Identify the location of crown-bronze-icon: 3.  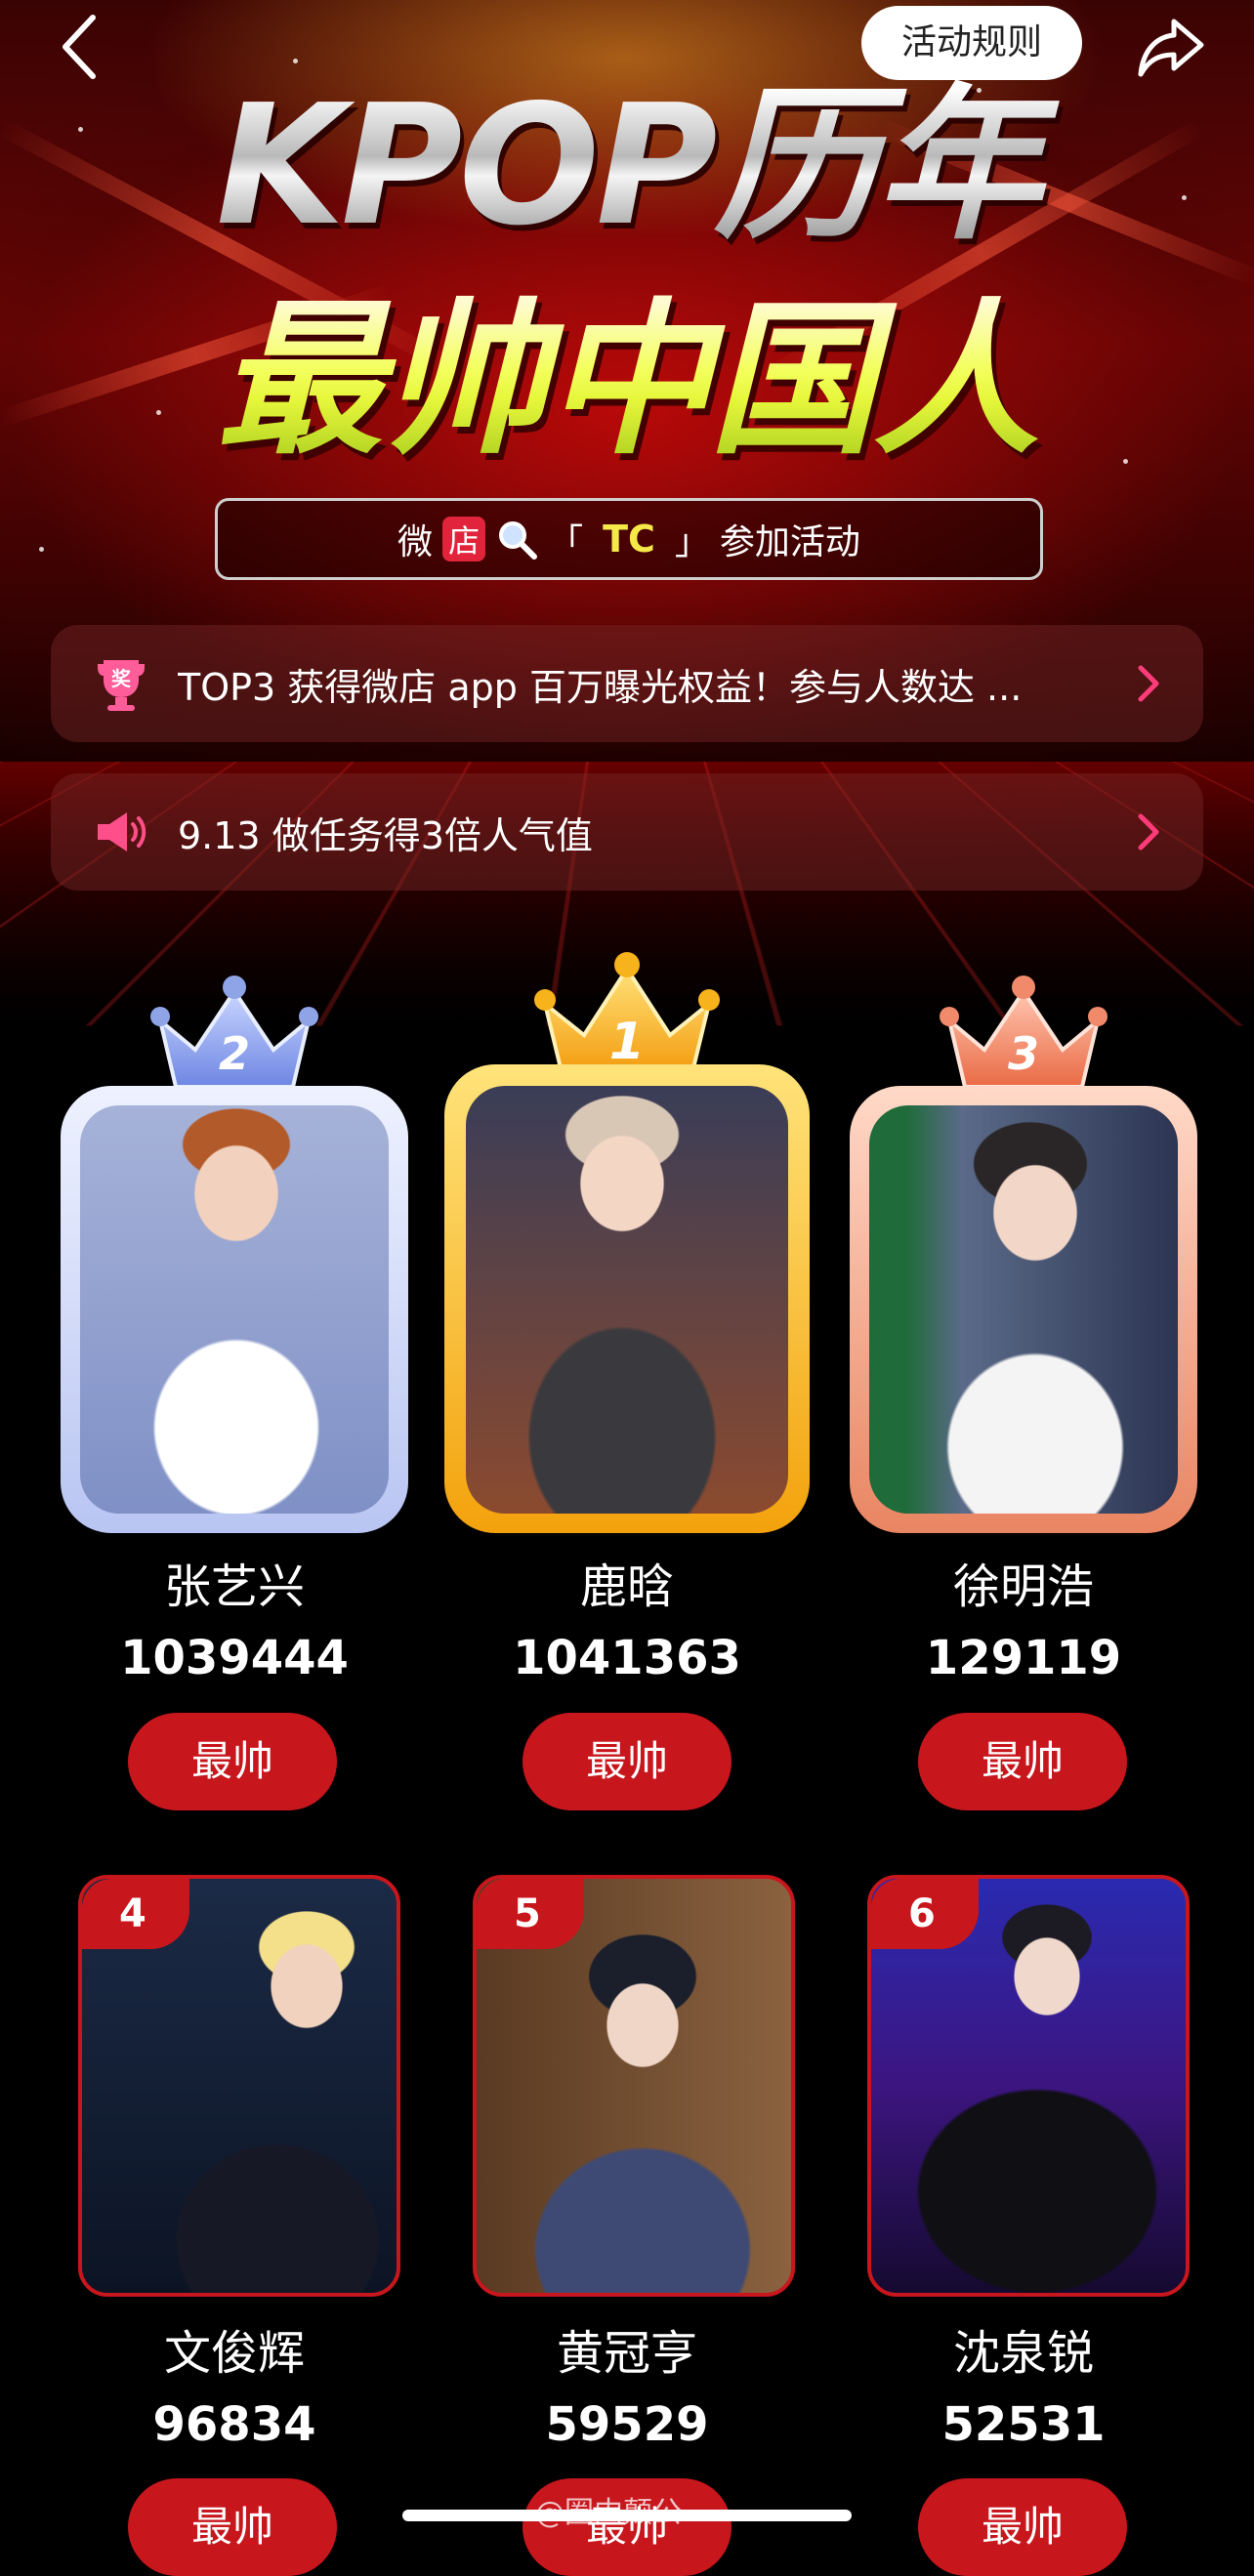
(1024, 1032).